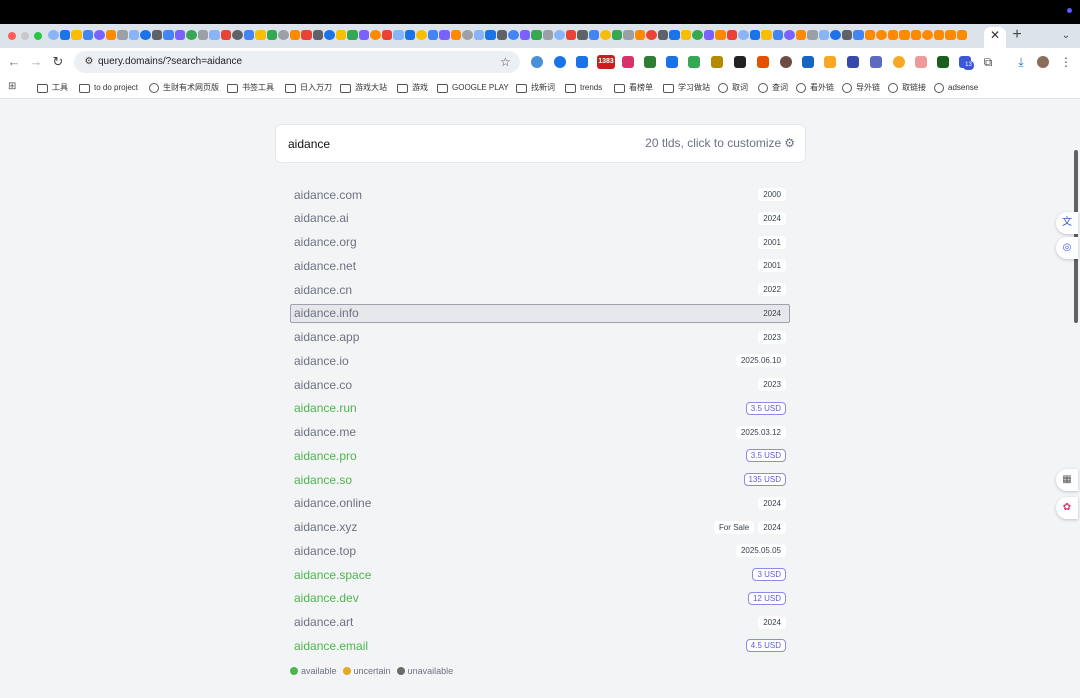  Describe the element at coordinates (773, 88) in the screenshot. I see `bookmark-item: 查词` at that location.